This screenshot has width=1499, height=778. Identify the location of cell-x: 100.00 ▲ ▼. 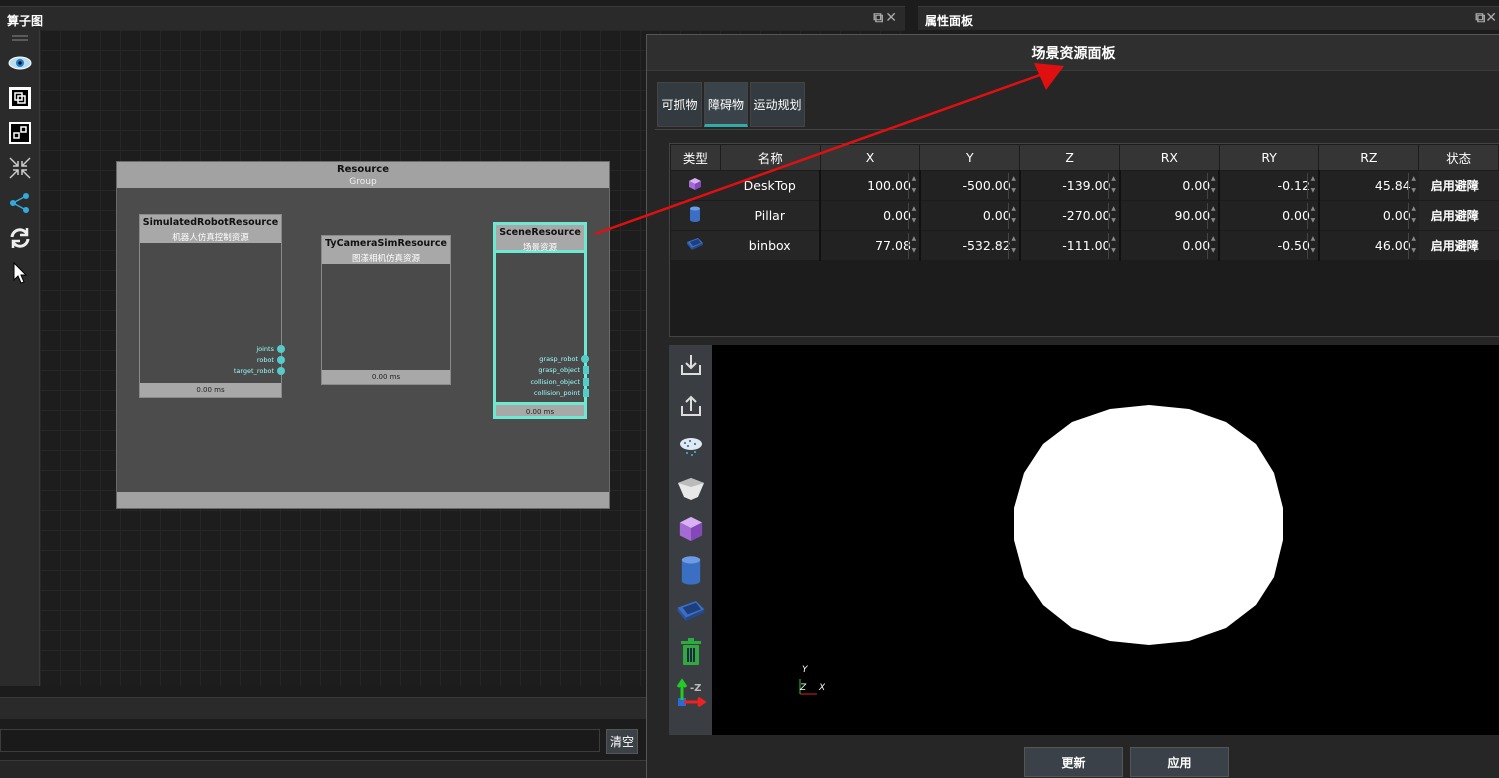
(869, 185).